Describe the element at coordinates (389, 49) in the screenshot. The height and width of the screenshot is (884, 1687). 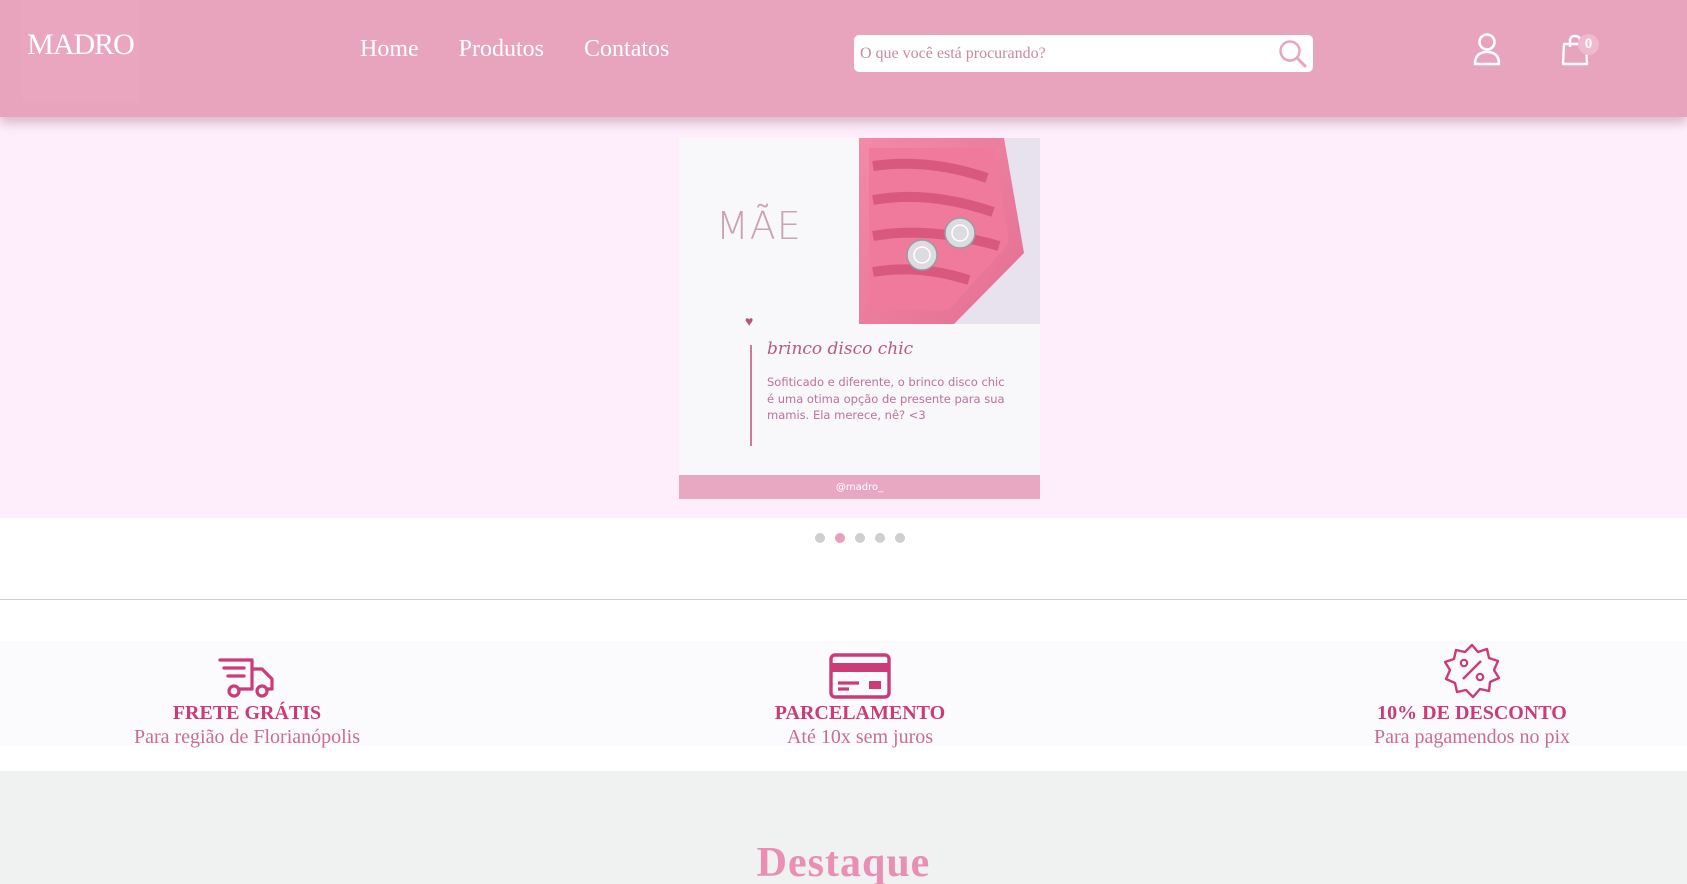
I see `nav-home: Home` at that location.